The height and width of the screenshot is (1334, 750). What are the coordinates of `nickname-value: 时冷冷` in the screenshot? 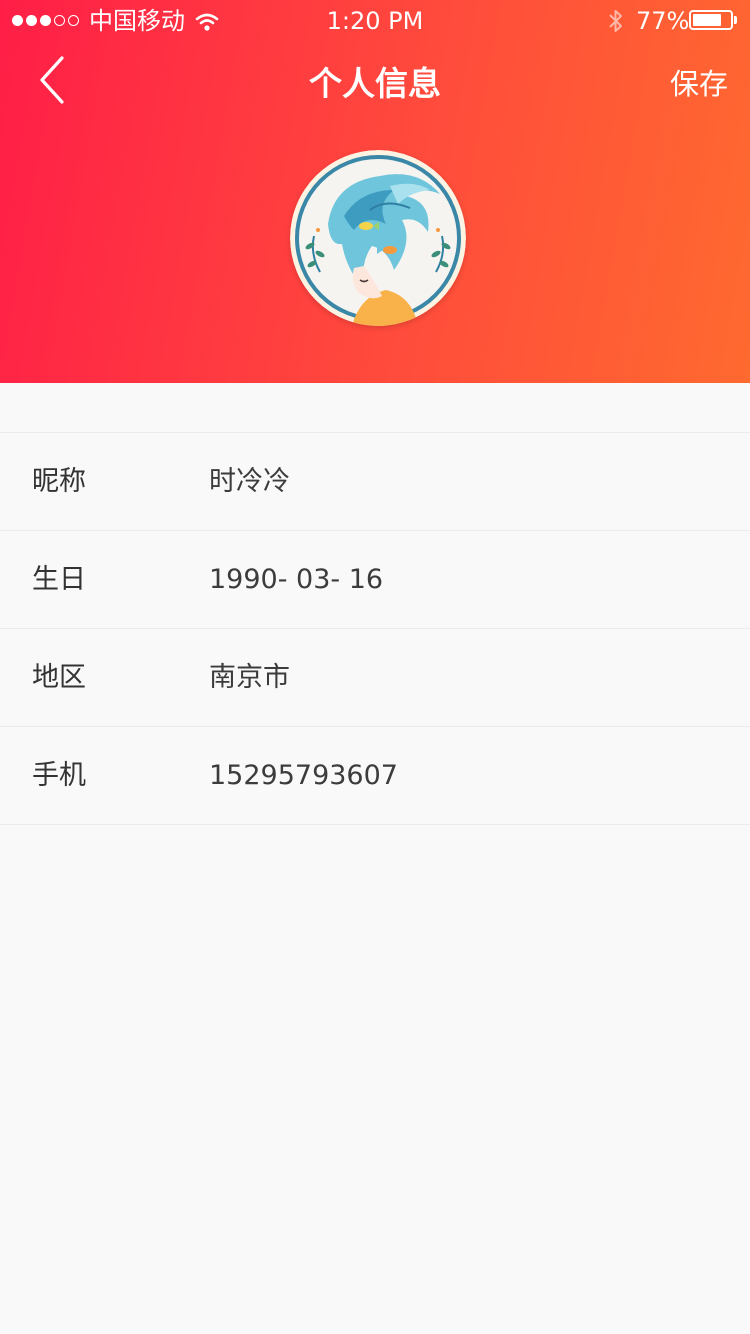 It's located at (249, 481).